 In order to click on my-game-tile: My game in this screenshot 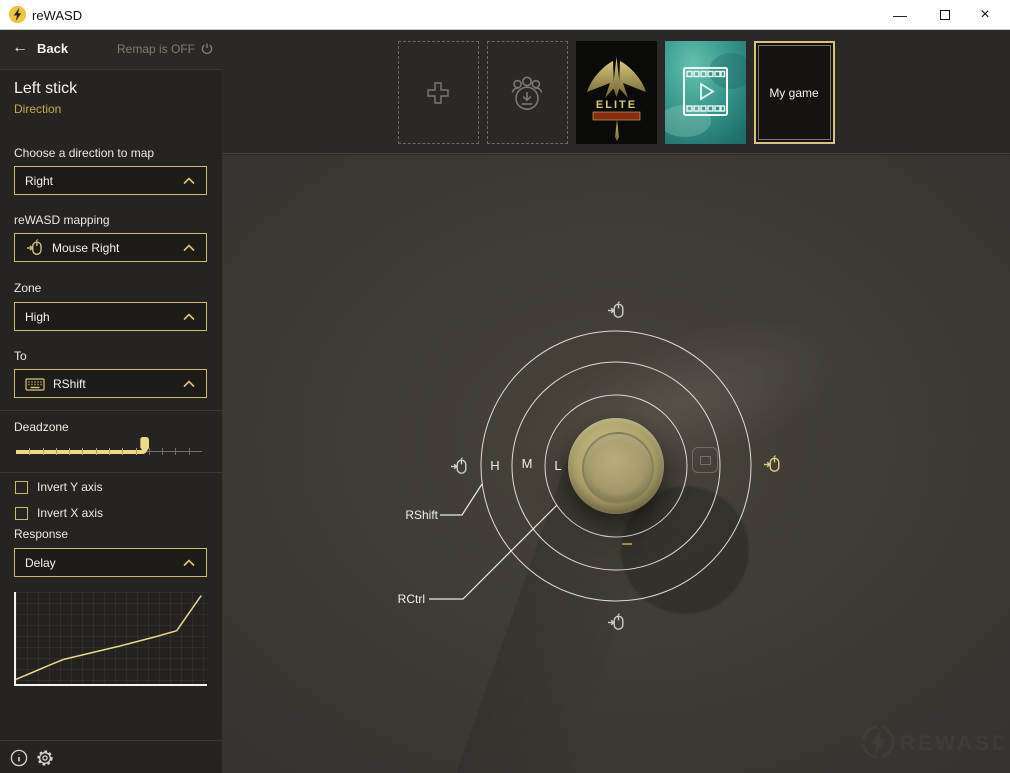, I will do `click(794, 92)`.